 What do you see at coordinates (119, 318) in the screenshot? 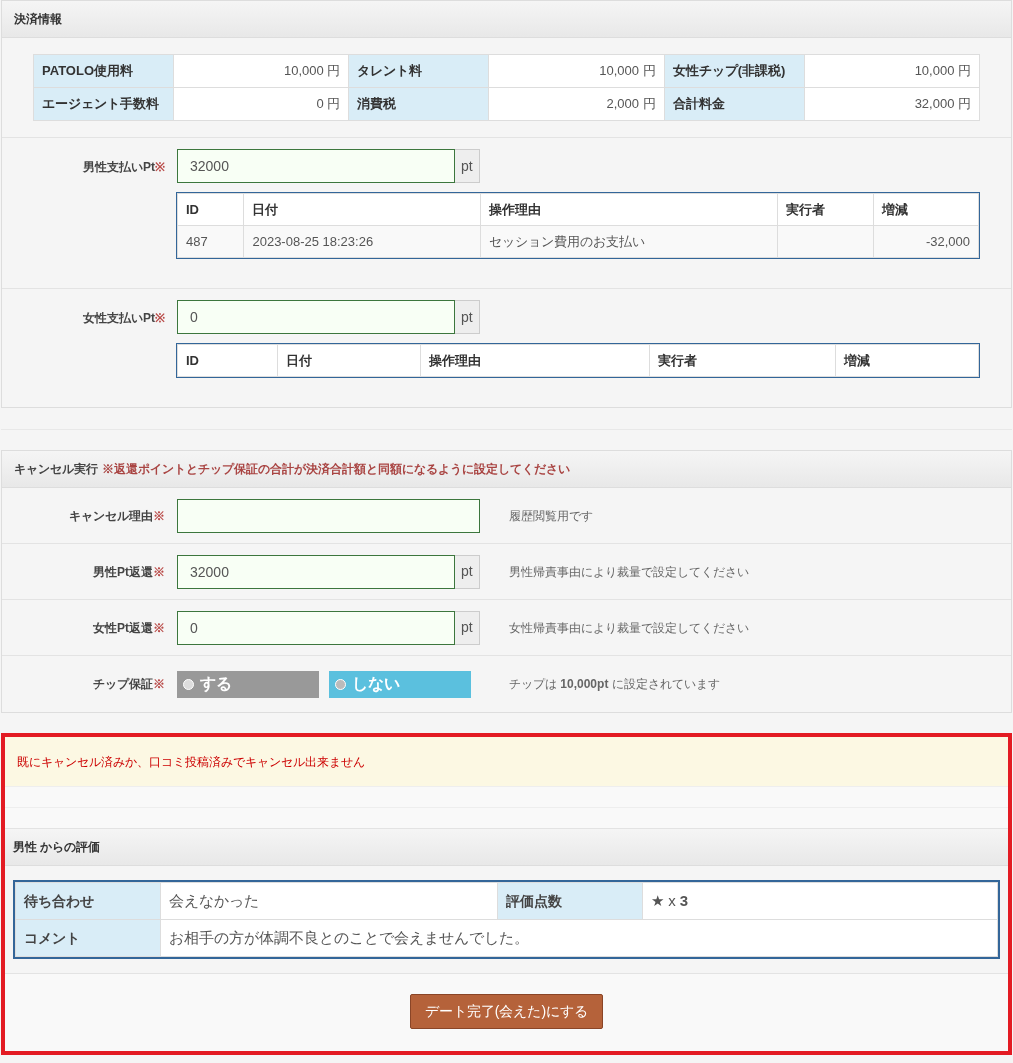
I see `field-label: 女性支払いPt` at bounding box center [119, 318].